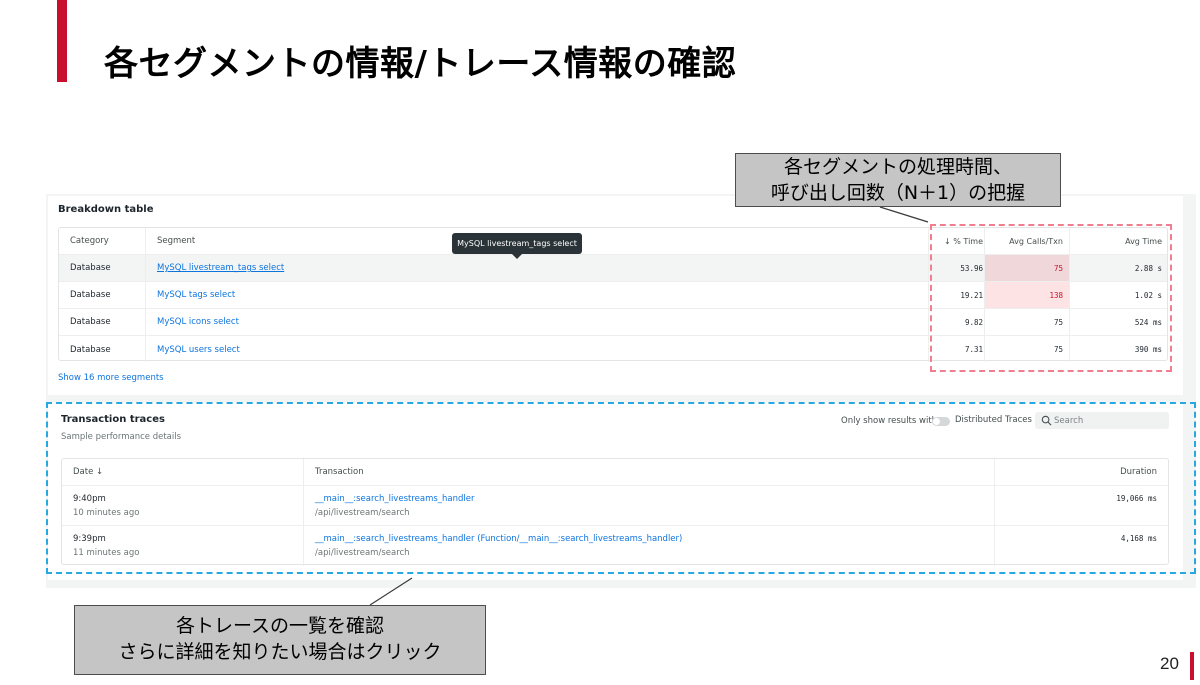 The image size is (1200, 685). I want to click on col-category: Category, so click(89, 241).